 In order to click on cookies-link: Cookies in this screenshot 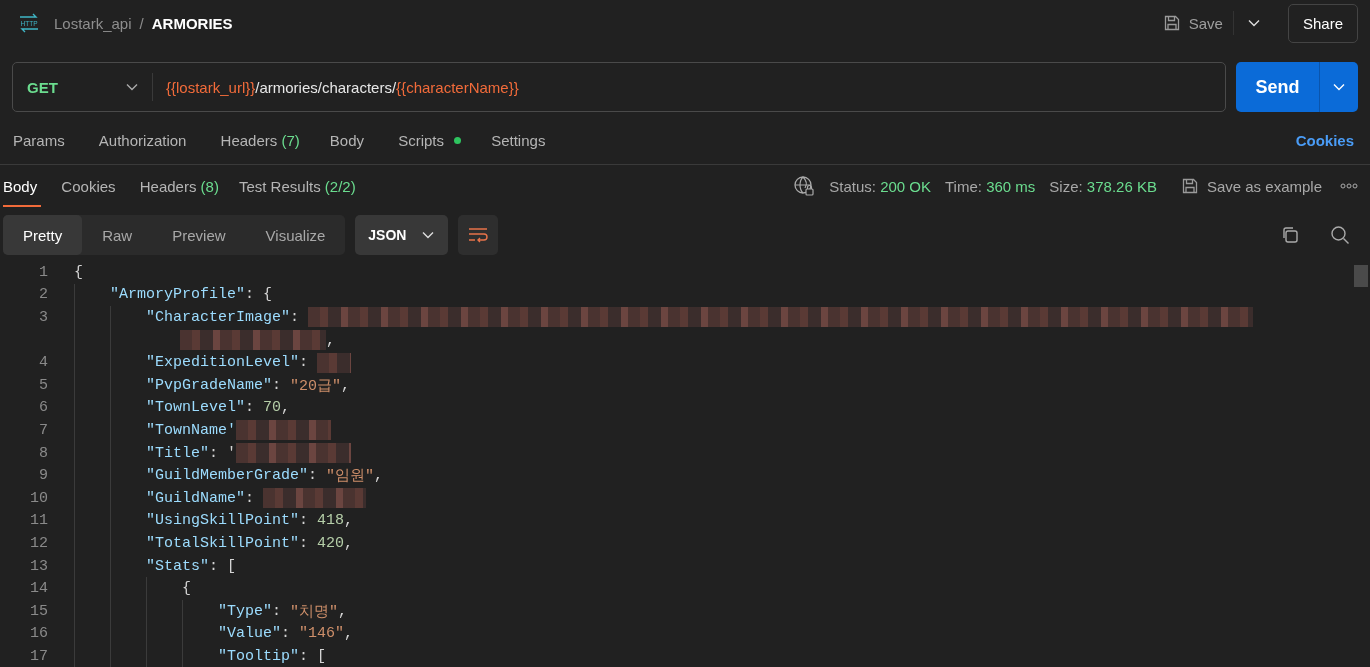, I will do `click(1324, 140)`.